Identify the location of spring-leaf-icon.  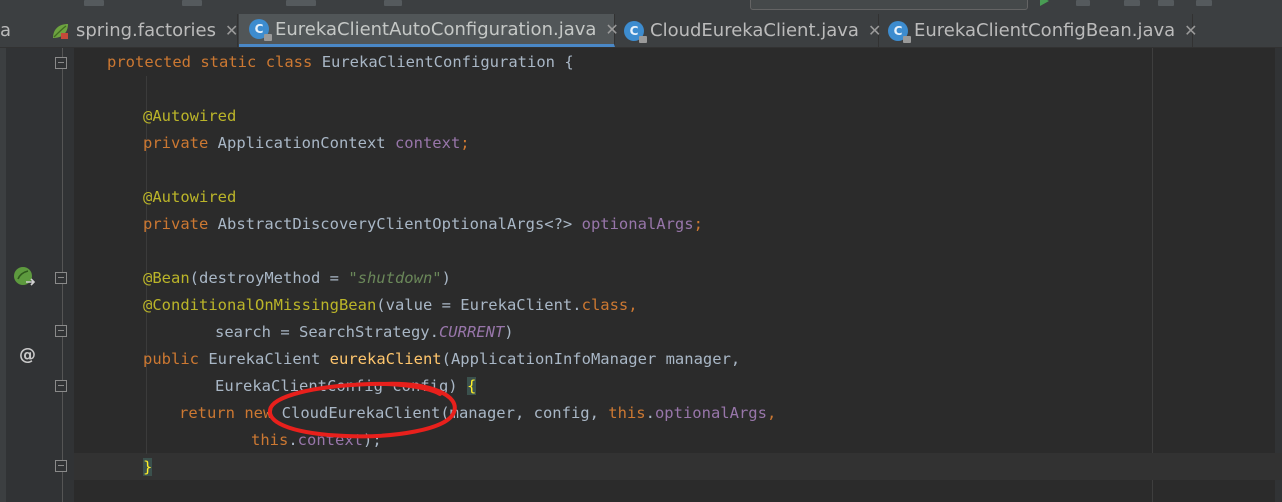
(60, 31).